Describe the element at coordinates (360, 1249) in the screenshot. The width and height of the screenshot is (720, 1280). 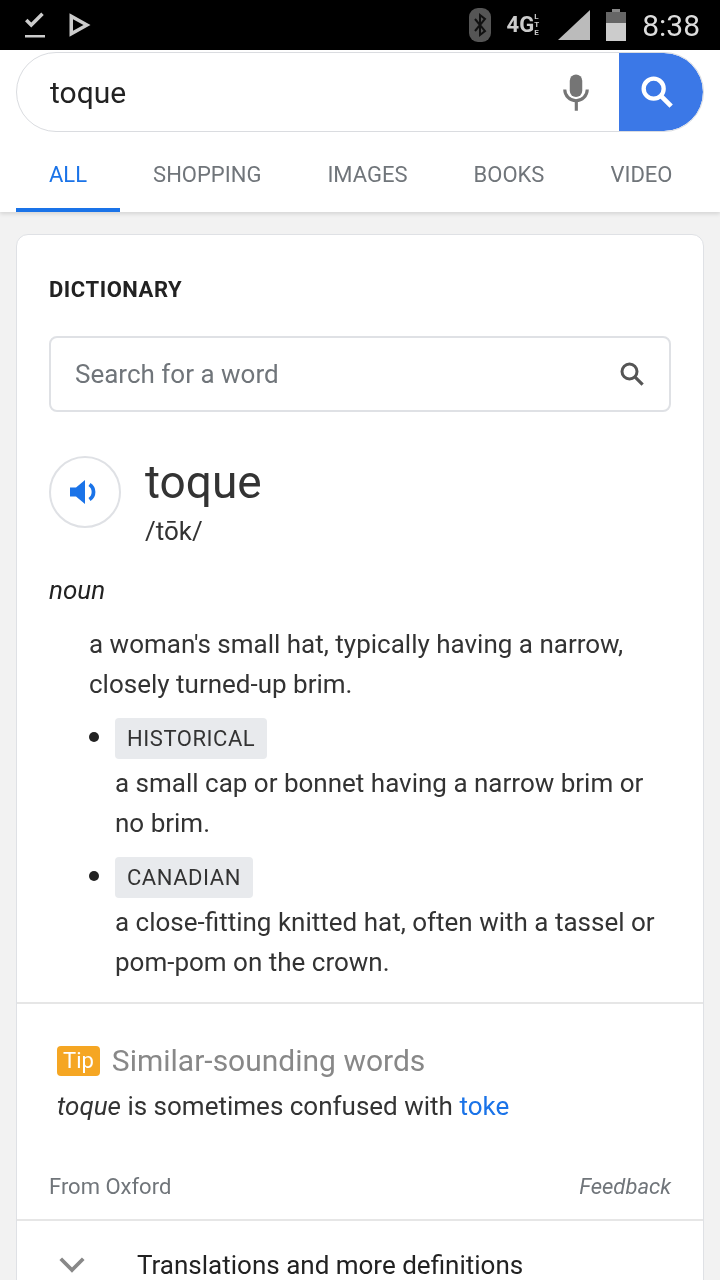
I see `more-definitions-row: Translations and more definitions` at that location.